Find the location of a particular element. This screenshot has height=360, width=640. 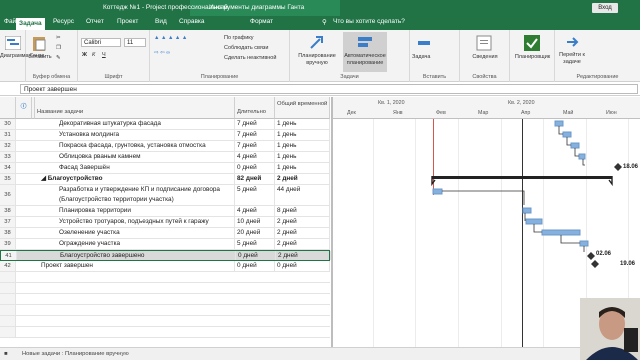

font-size-select: 11 is located at coordinates (135, 42).